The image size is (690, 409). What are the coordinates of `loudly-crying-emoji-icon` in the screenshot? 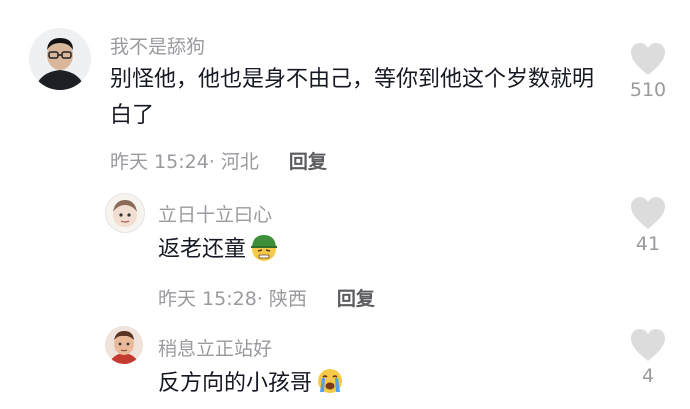 It's located at (330, 387).